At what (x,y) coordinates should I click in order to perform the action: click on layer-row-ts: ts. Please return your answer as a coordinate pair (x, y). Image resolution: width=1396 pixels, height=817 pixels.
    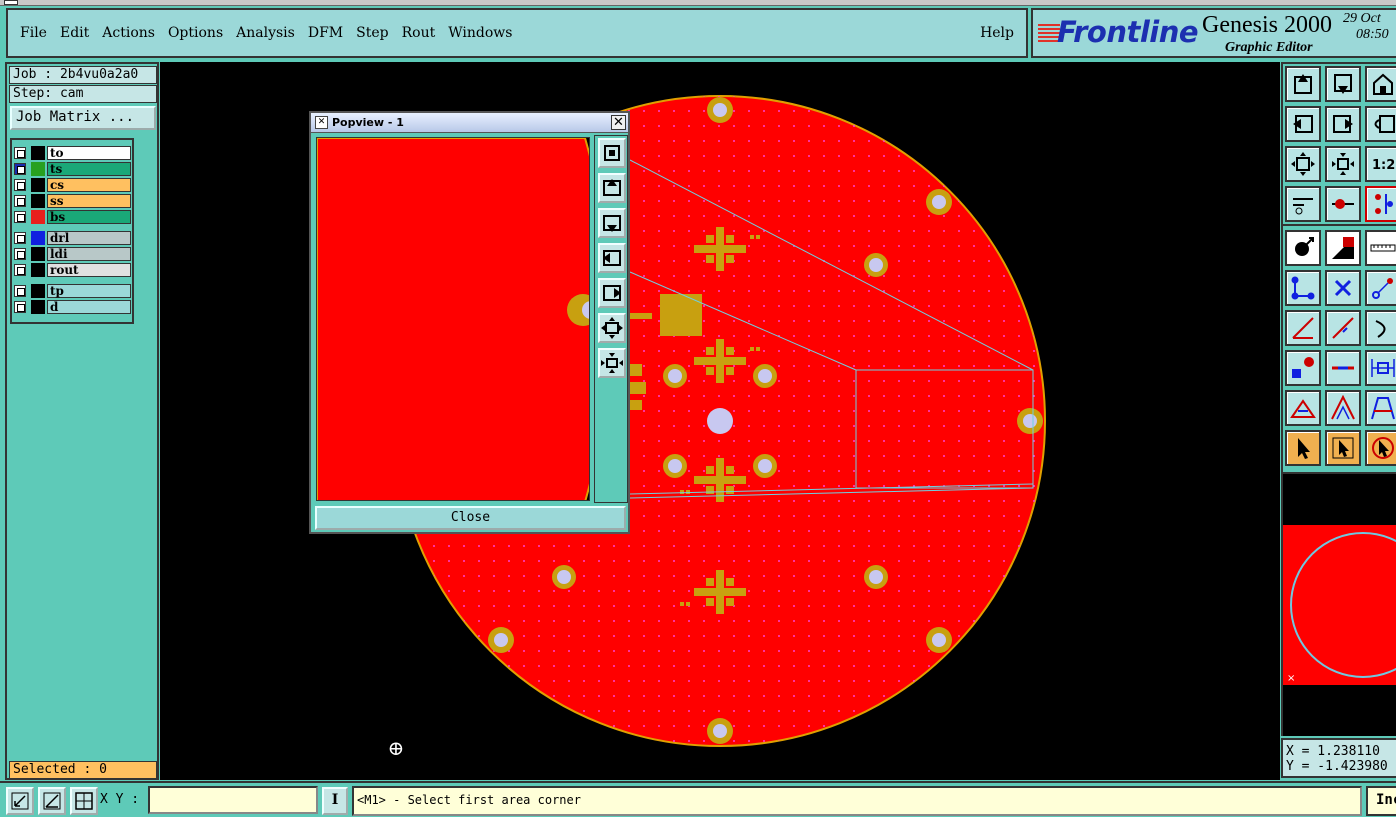
    Looking at the image, I should click on (73, 169).